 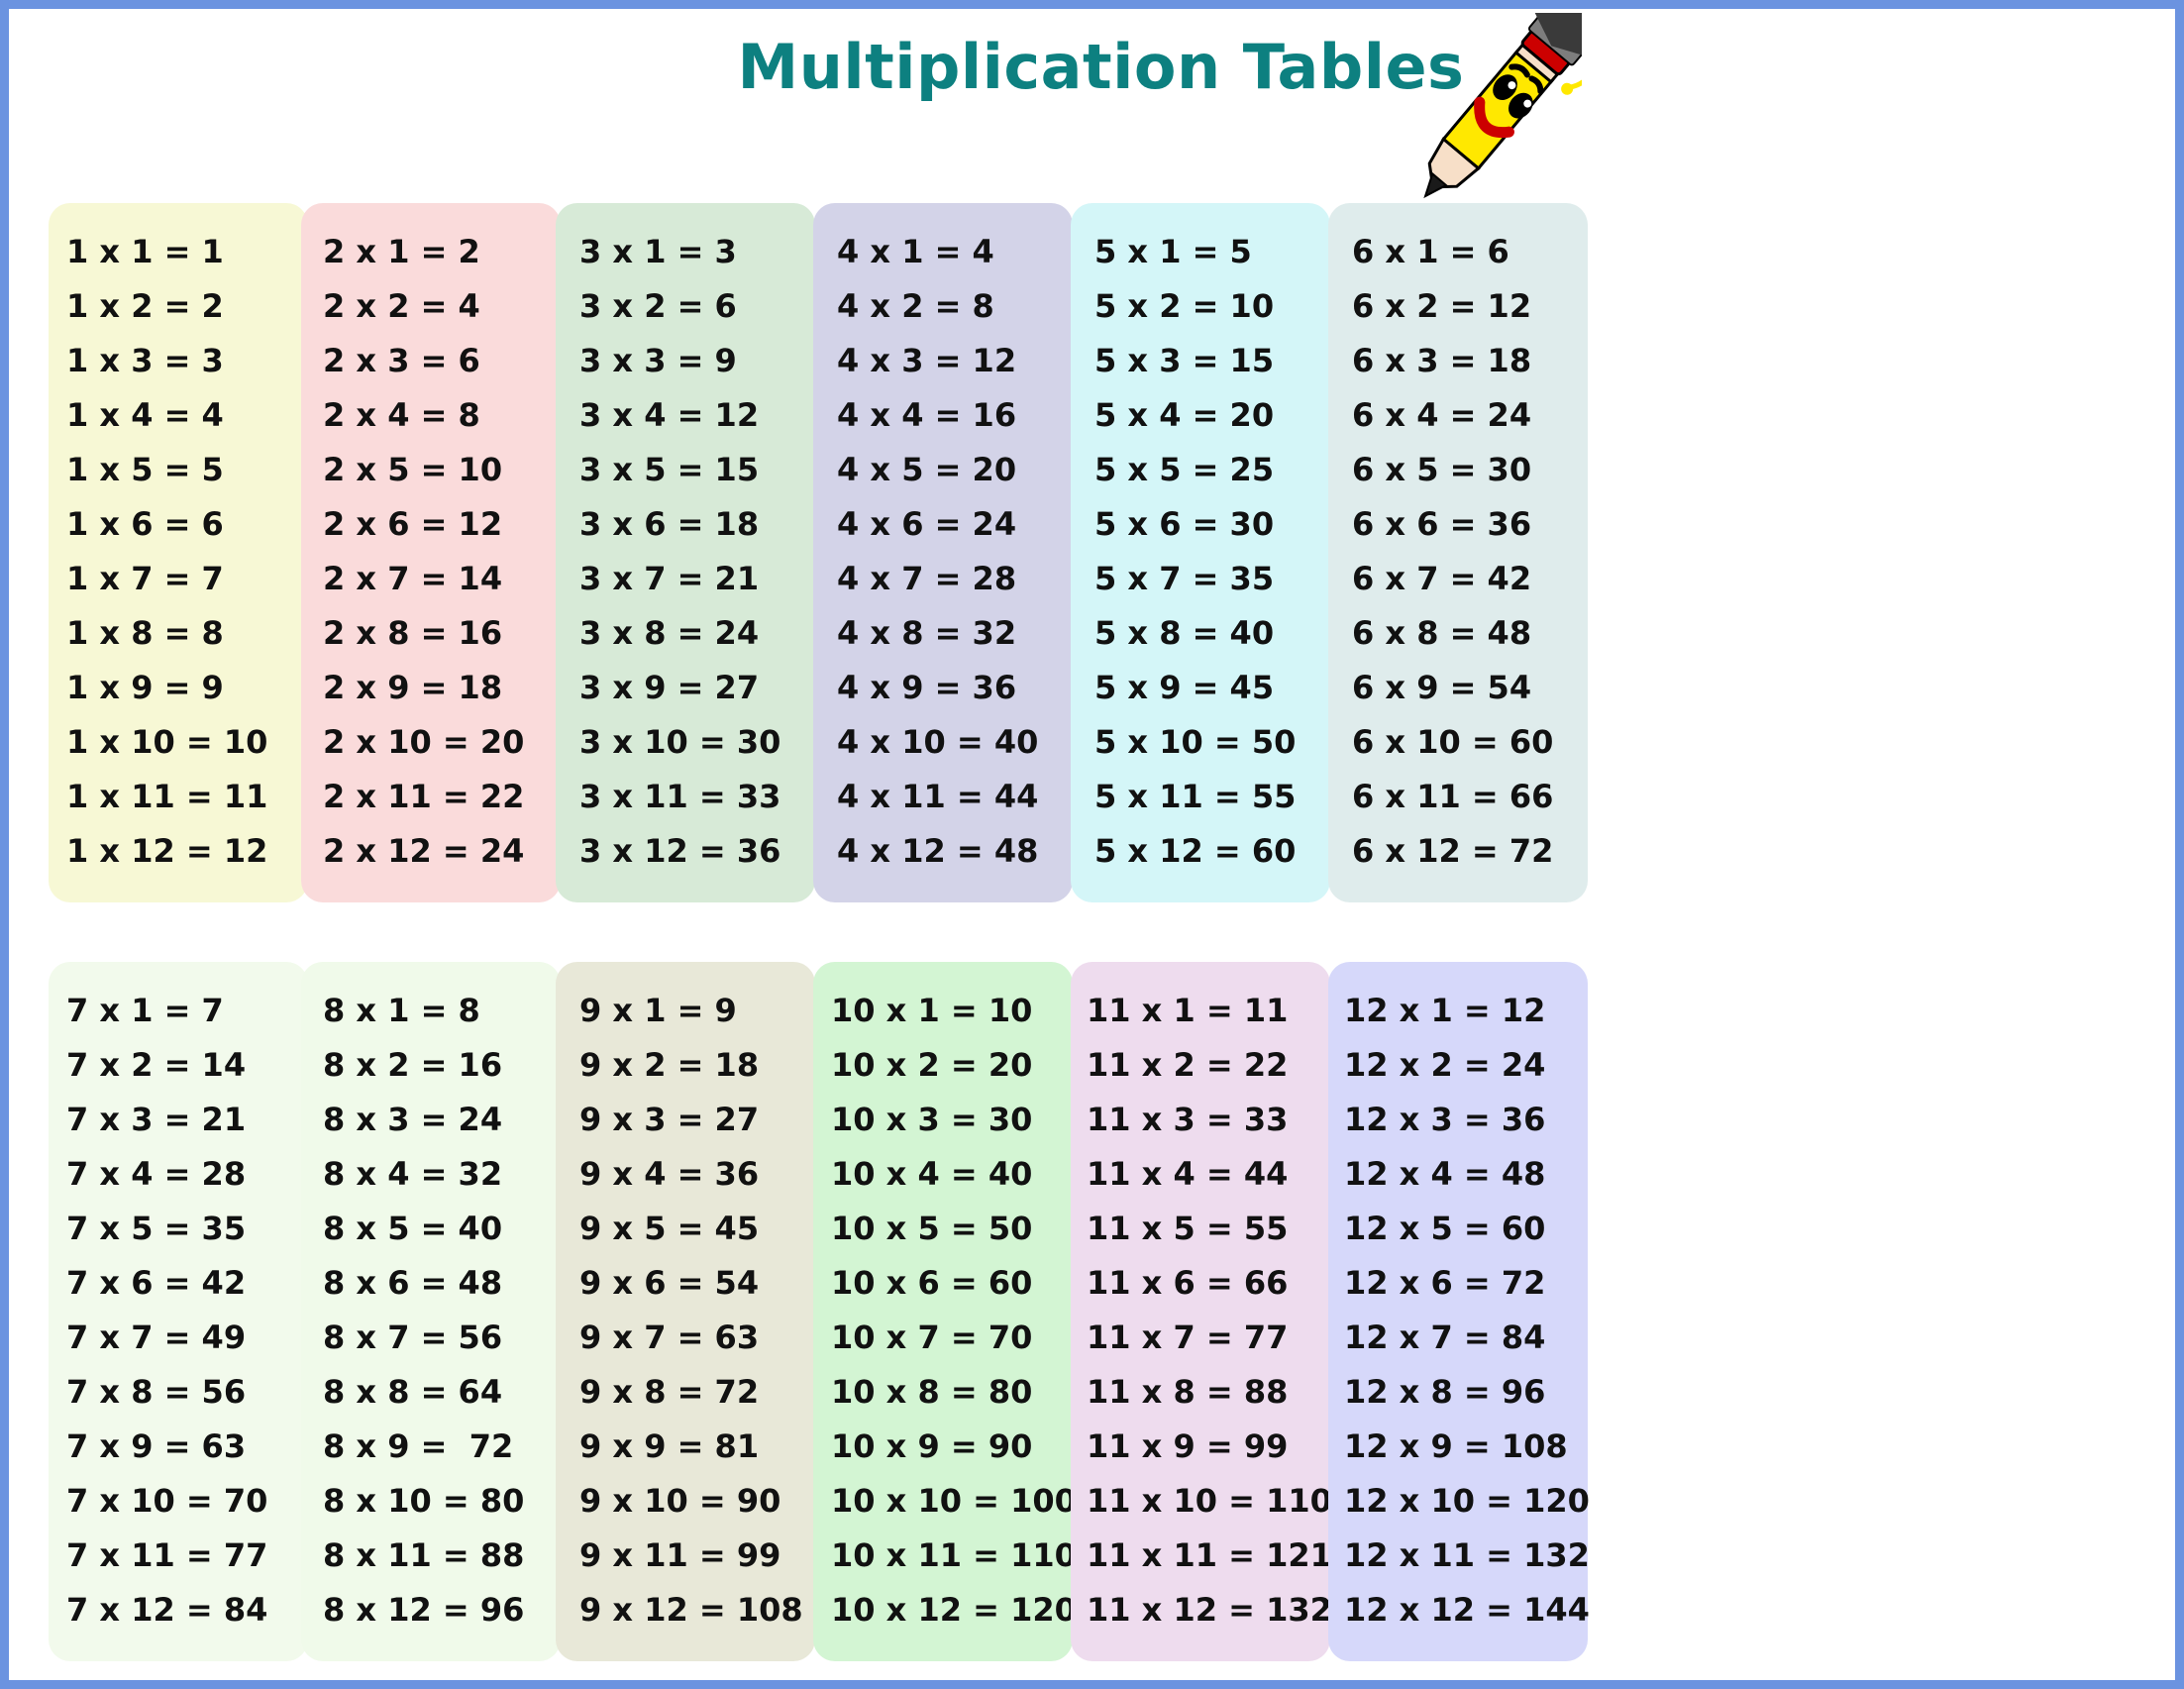 I want to click on table-row: 8 x 7 = 56, so click(x=413, y=1337).